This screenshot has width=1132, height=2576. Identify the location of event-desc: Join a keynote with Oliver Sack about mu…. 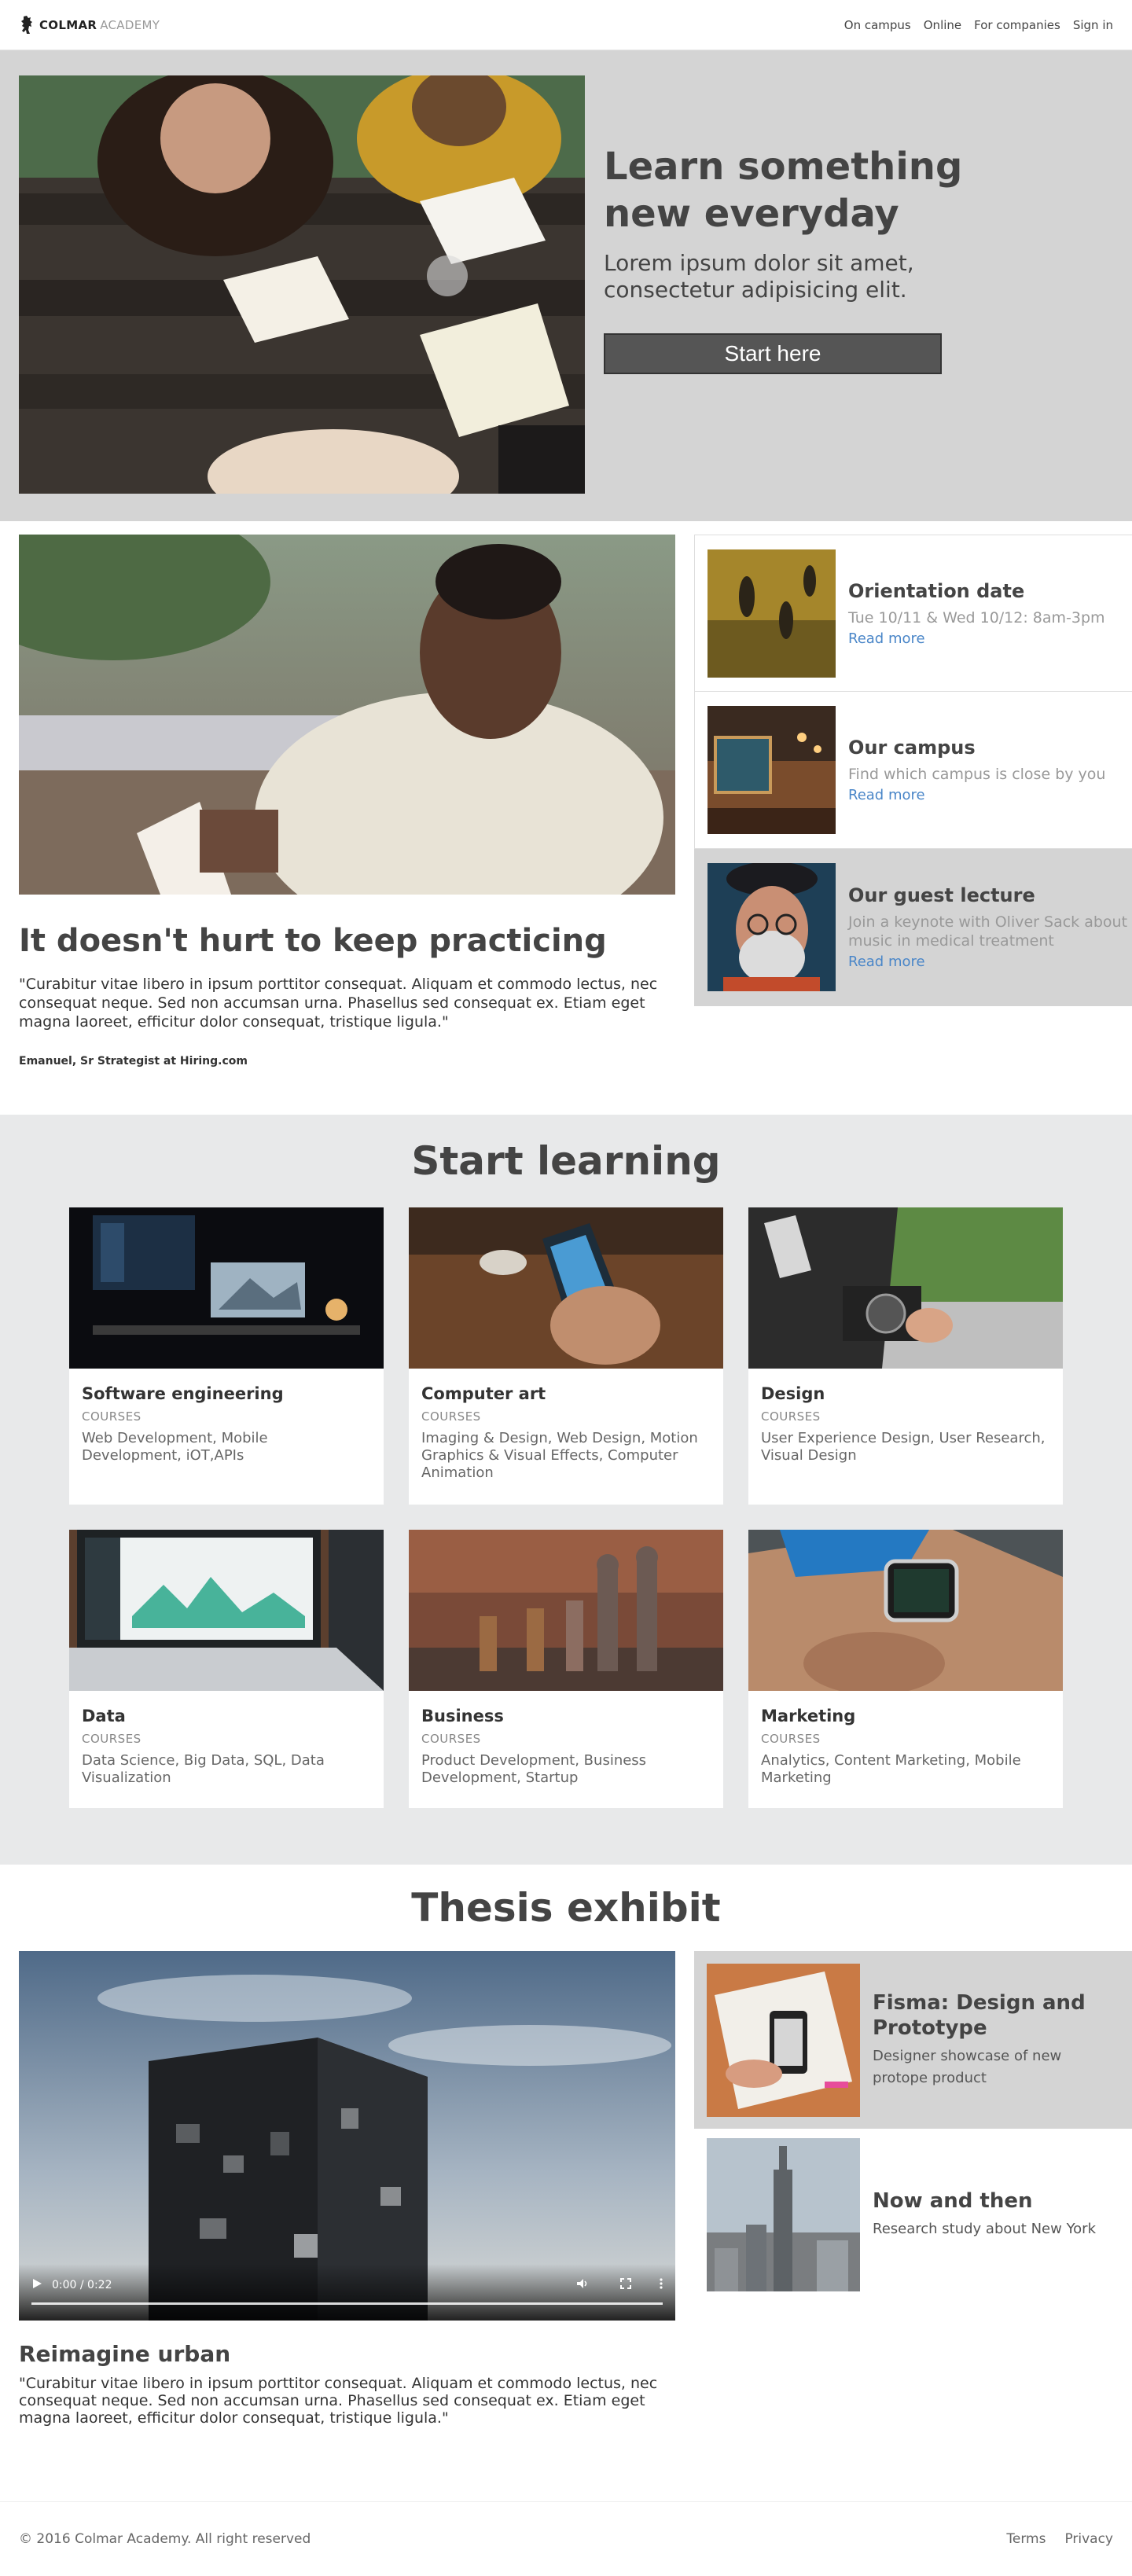
(988, 931).